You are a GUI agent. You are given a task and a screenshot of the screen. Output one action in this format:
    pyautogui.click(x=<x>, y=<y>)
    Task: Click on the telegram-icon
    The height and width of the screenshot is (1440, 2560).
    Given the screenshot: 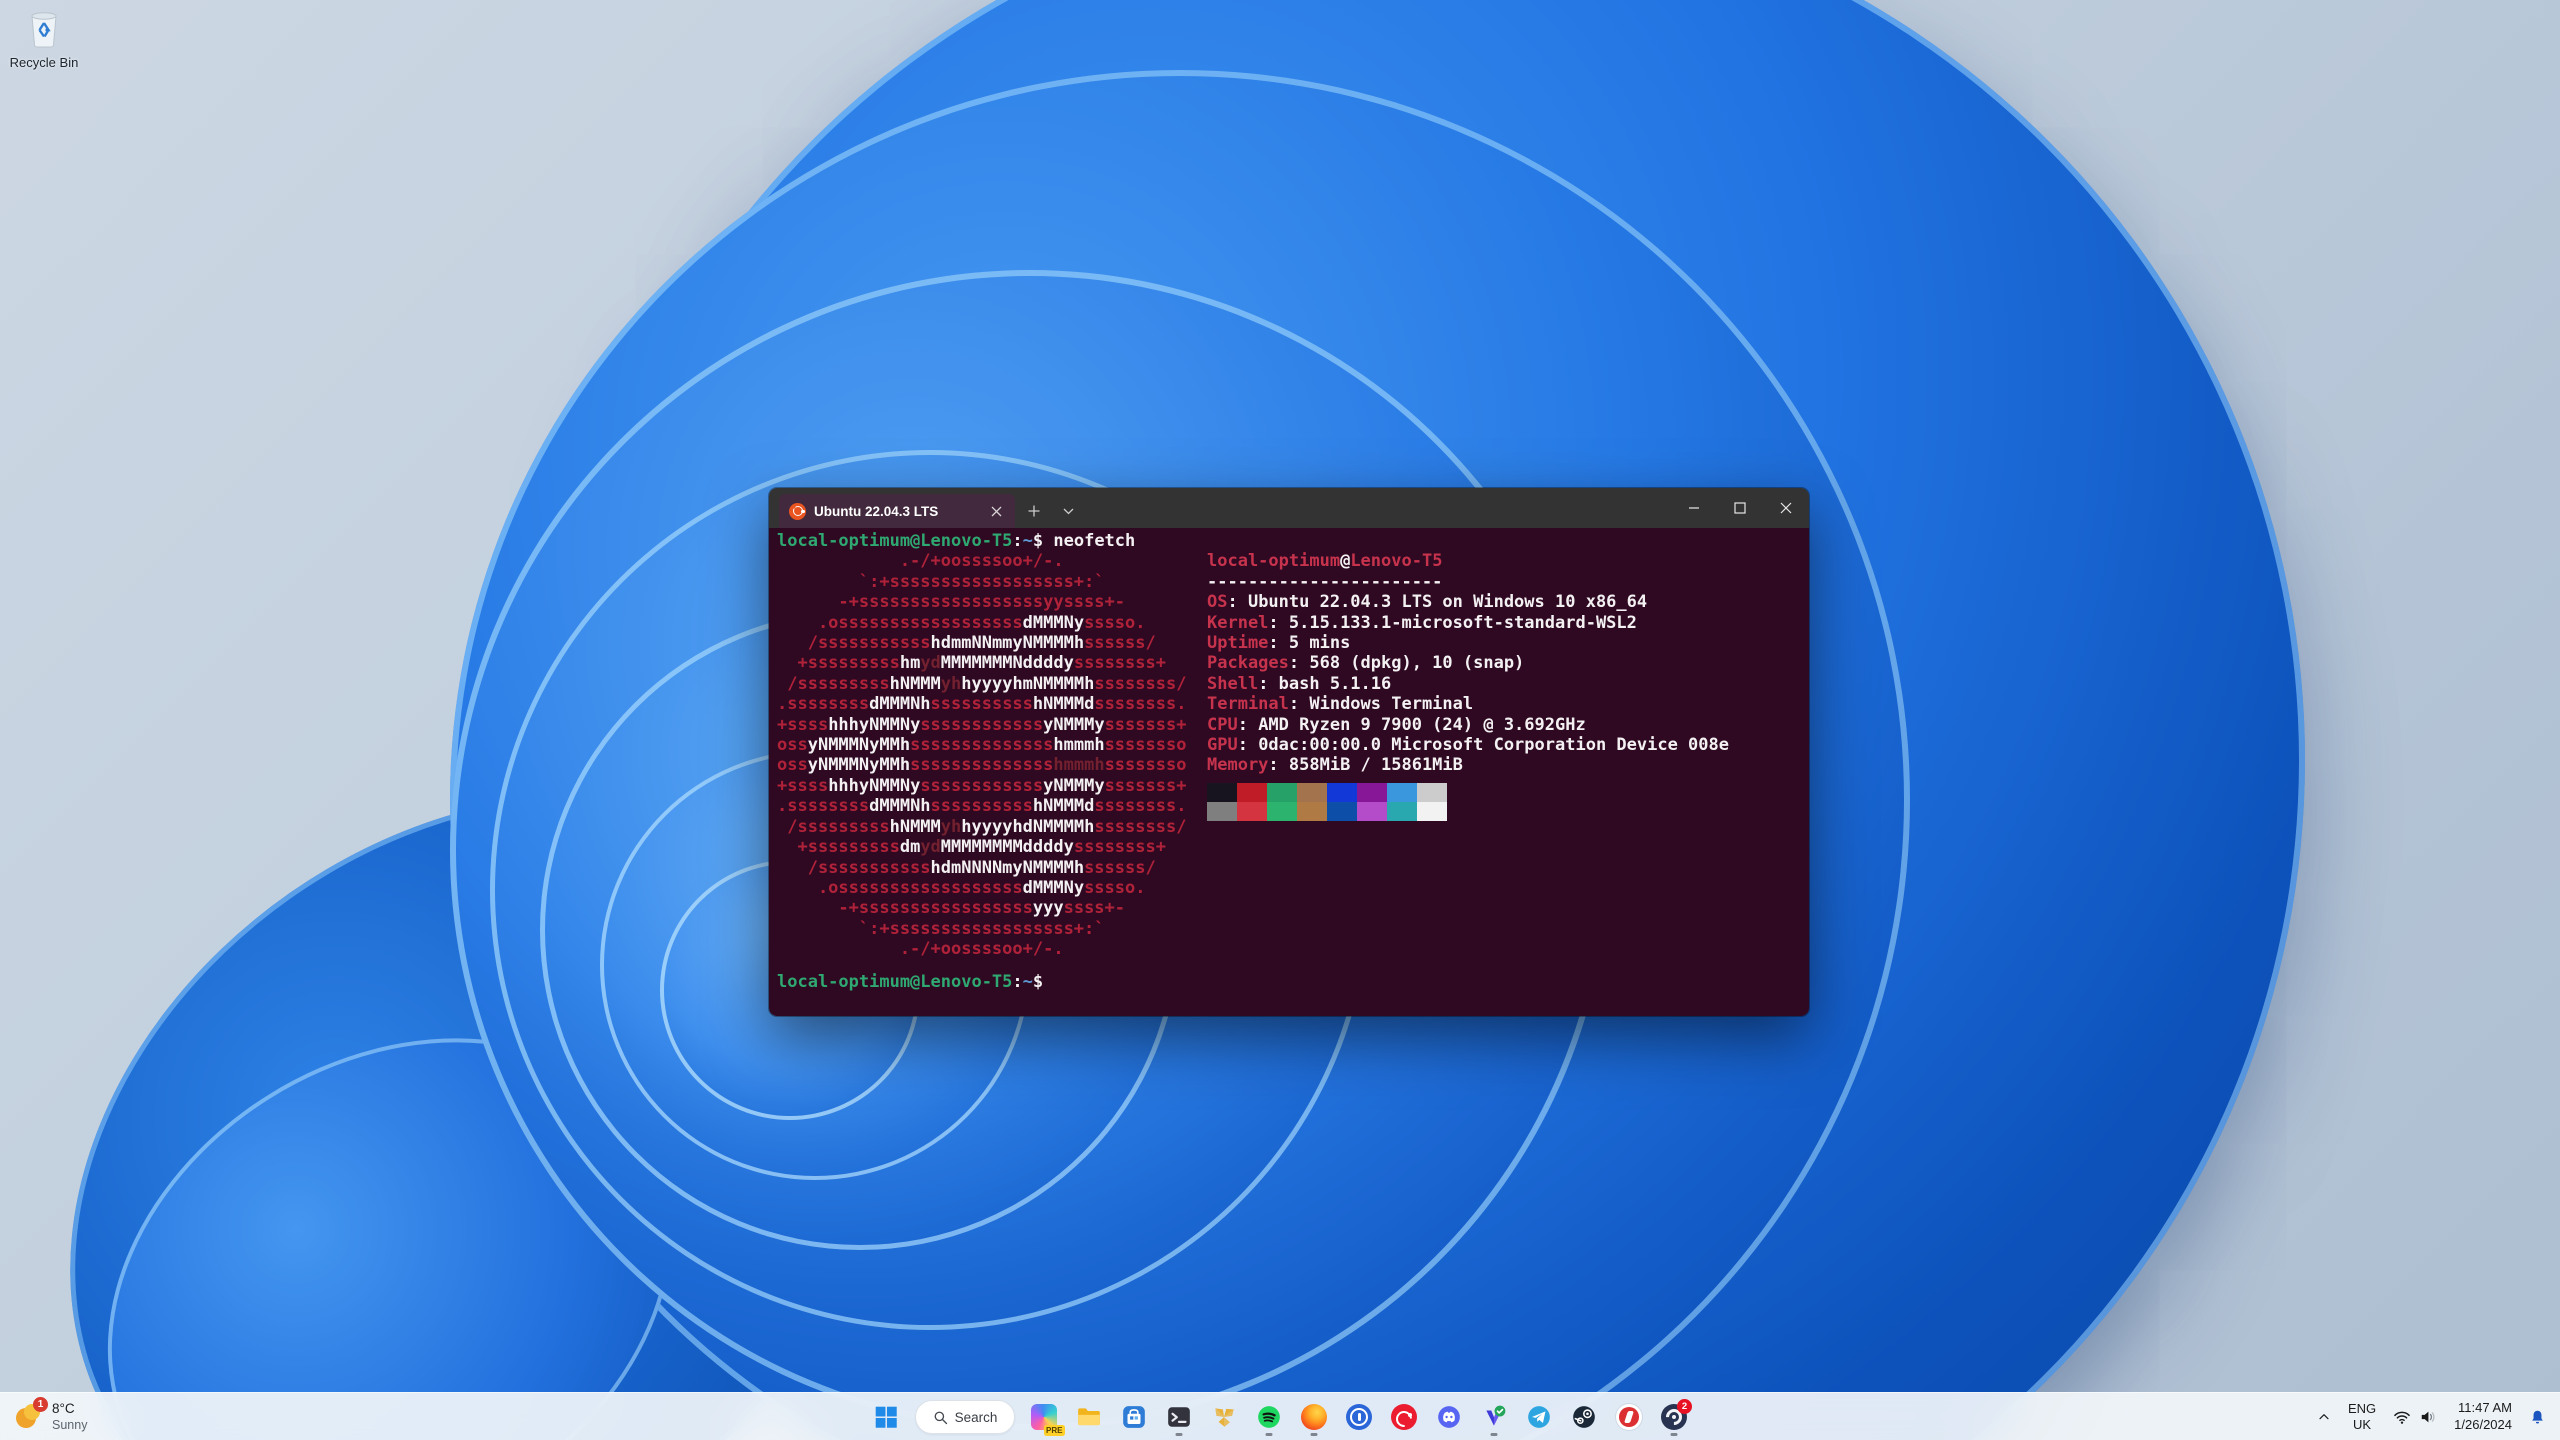 What is the action you would take?
    pyautogui.click(x=1539, y=1417)
    